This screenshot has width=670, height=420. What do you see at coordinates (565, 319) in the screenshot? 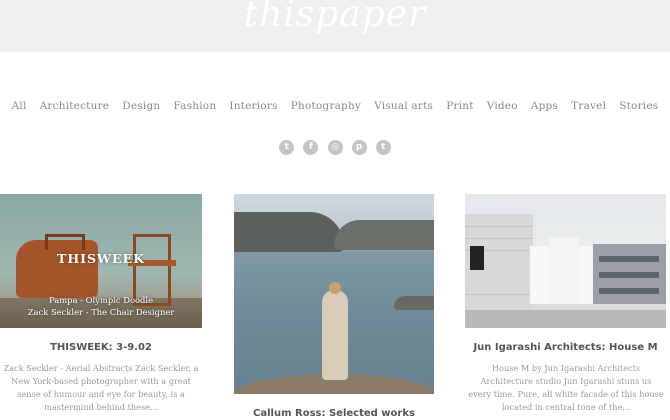
I see `road-shape` at bounding box center [565, 319].